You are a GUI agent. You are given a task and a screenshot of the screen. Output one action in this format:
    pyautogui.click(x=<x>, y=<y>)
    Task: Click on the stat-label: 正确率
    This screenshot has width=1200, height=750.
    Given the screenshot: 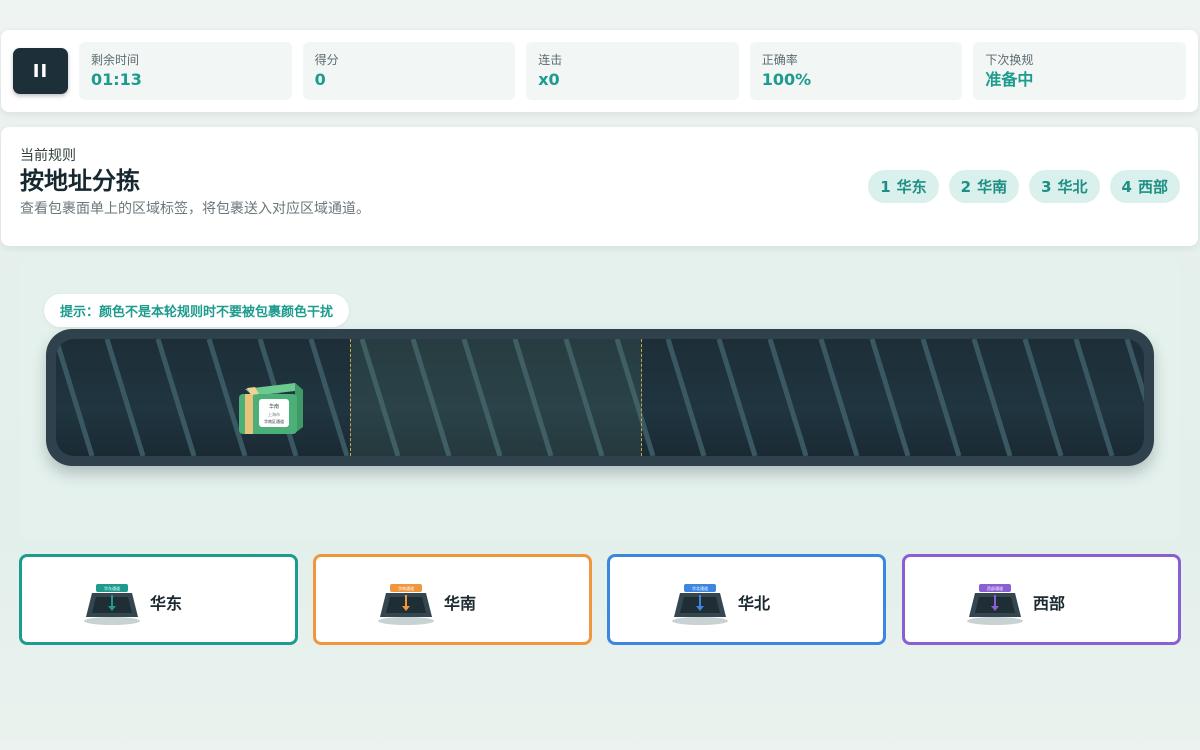 What is the action you would take?
    pyautogui.click(x=779, y=60)
    